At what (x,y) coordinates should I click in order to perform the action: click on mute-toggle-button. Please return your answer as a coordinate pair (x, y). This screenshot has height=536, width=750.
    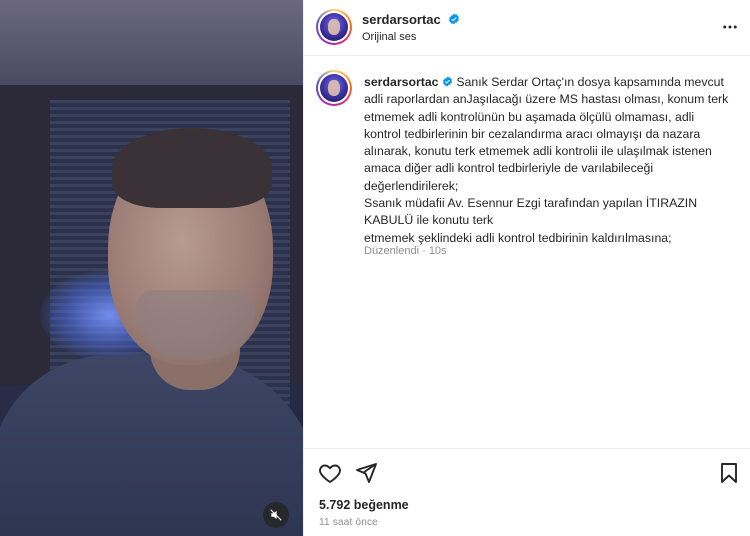
    Looking at the image, I should click on (276, 515).